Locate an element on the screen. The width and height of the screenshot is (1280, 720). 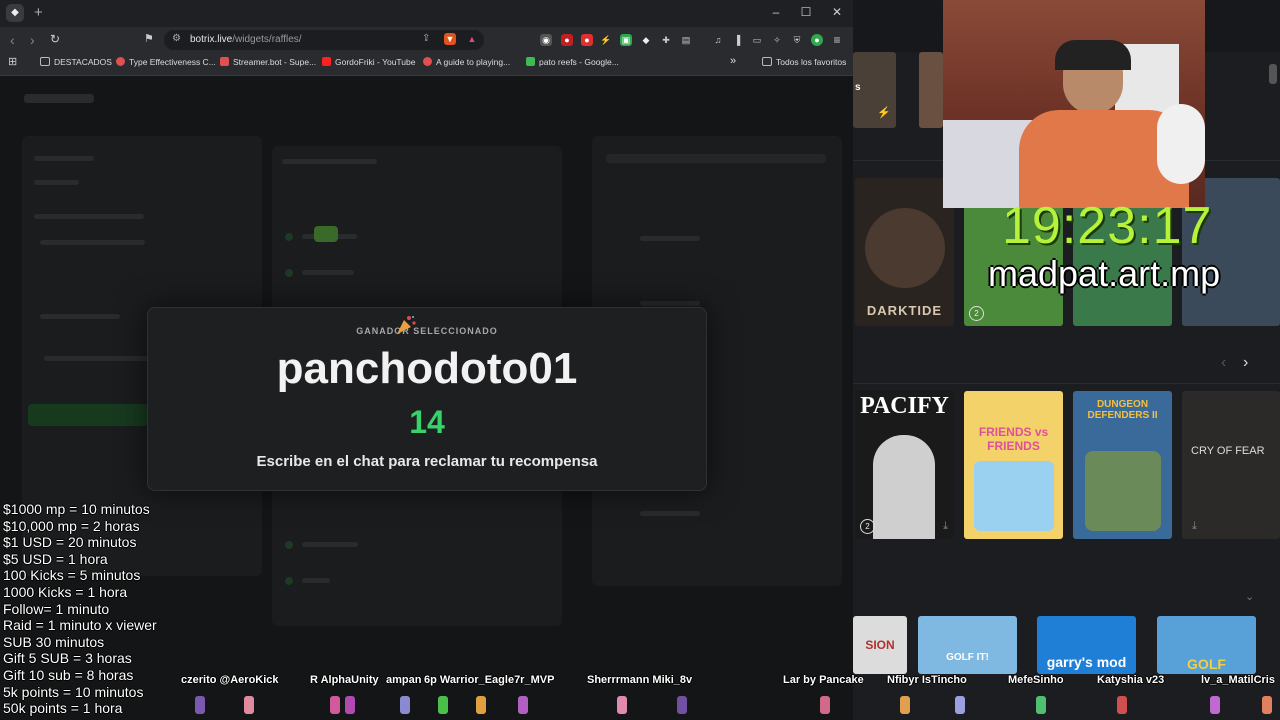
game-card-pacify: PACIFY 2 ⤓ is located at coordinates (904, 465).